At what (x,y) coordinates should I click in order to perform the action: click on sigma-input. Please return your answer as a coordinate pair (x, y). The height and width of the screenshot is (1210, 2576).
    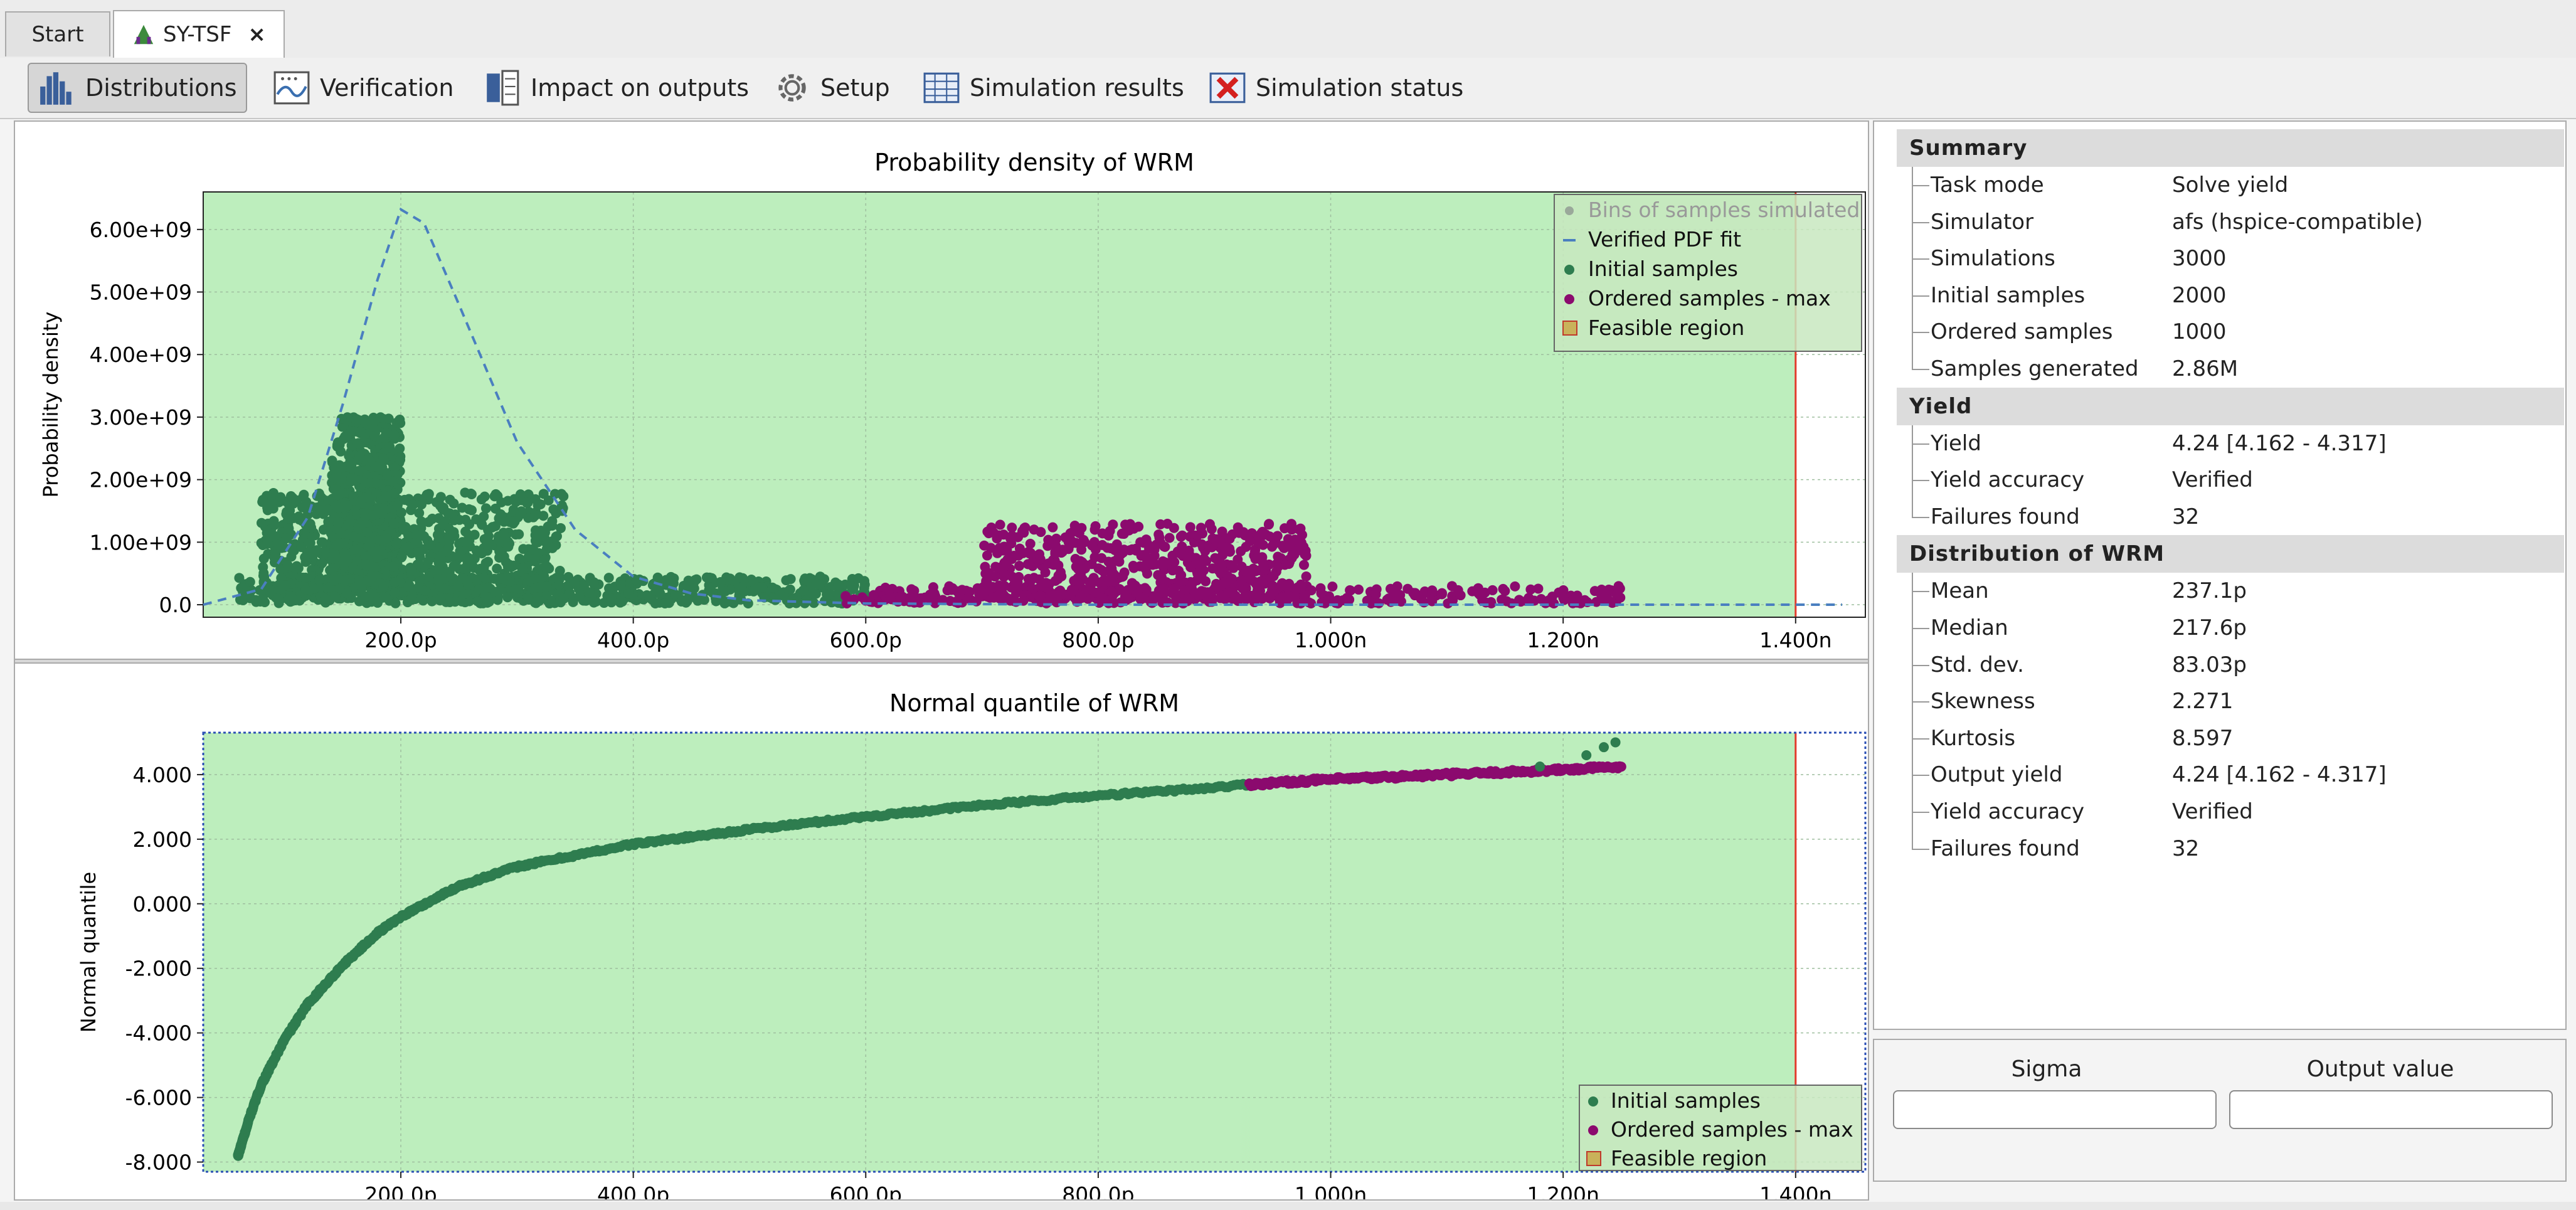
    Looking at the image, I should click on (2055, 1109).